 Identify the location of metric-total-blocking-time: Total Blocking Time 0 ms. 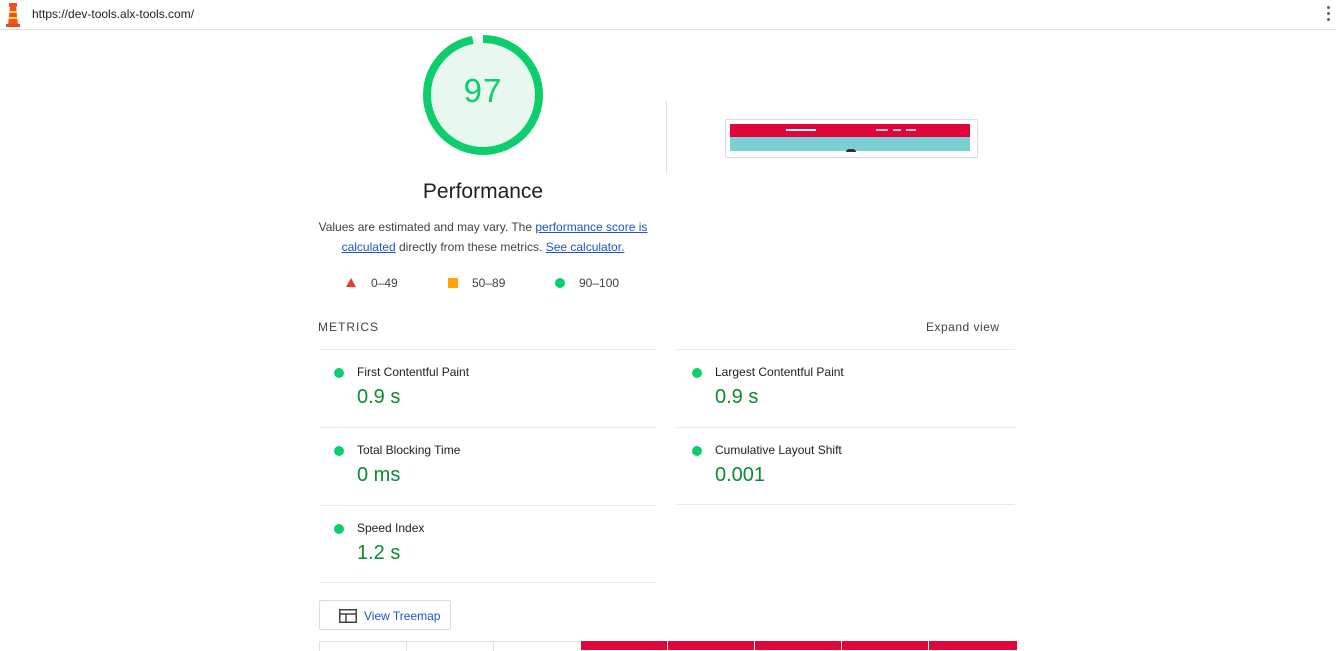
(488, 466).